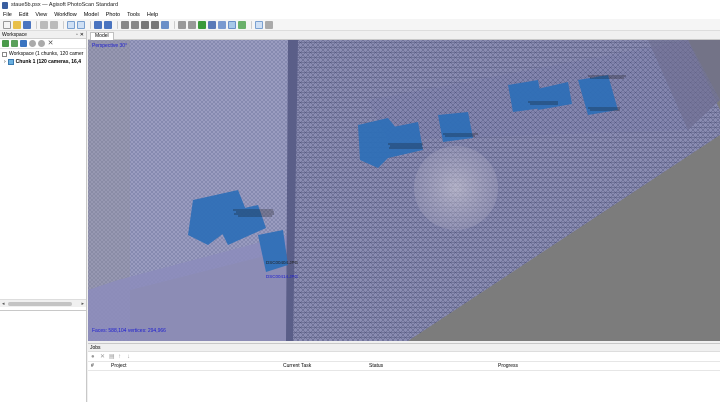  What do you see at coordinates (404, 35) in the screenshot?
I see `model-tab-bar: Model` at bounding box center [404, 35].